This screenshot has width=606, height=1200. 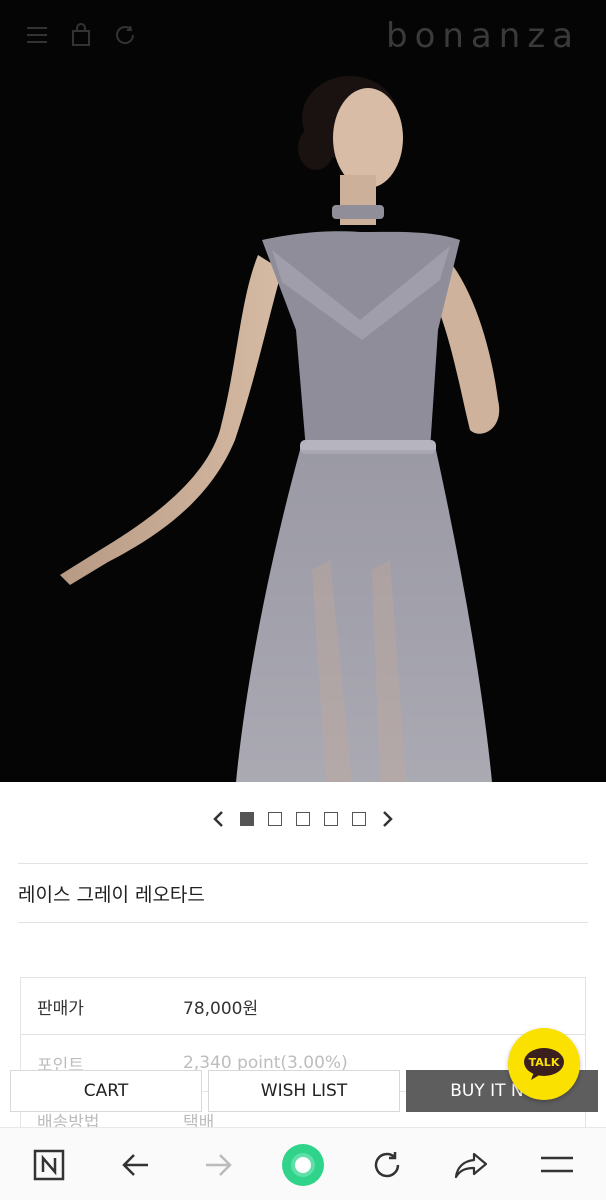 I want to click on talk-label: TALK, so click(x=544, y=1062).